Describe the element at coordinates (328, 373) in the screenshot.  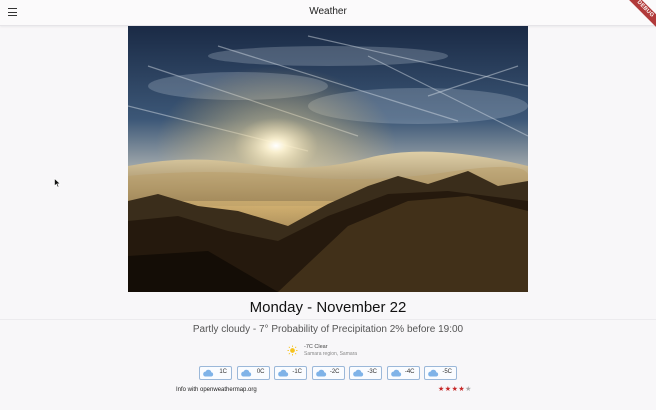
I see `forecast-chip: -2C` at that location.